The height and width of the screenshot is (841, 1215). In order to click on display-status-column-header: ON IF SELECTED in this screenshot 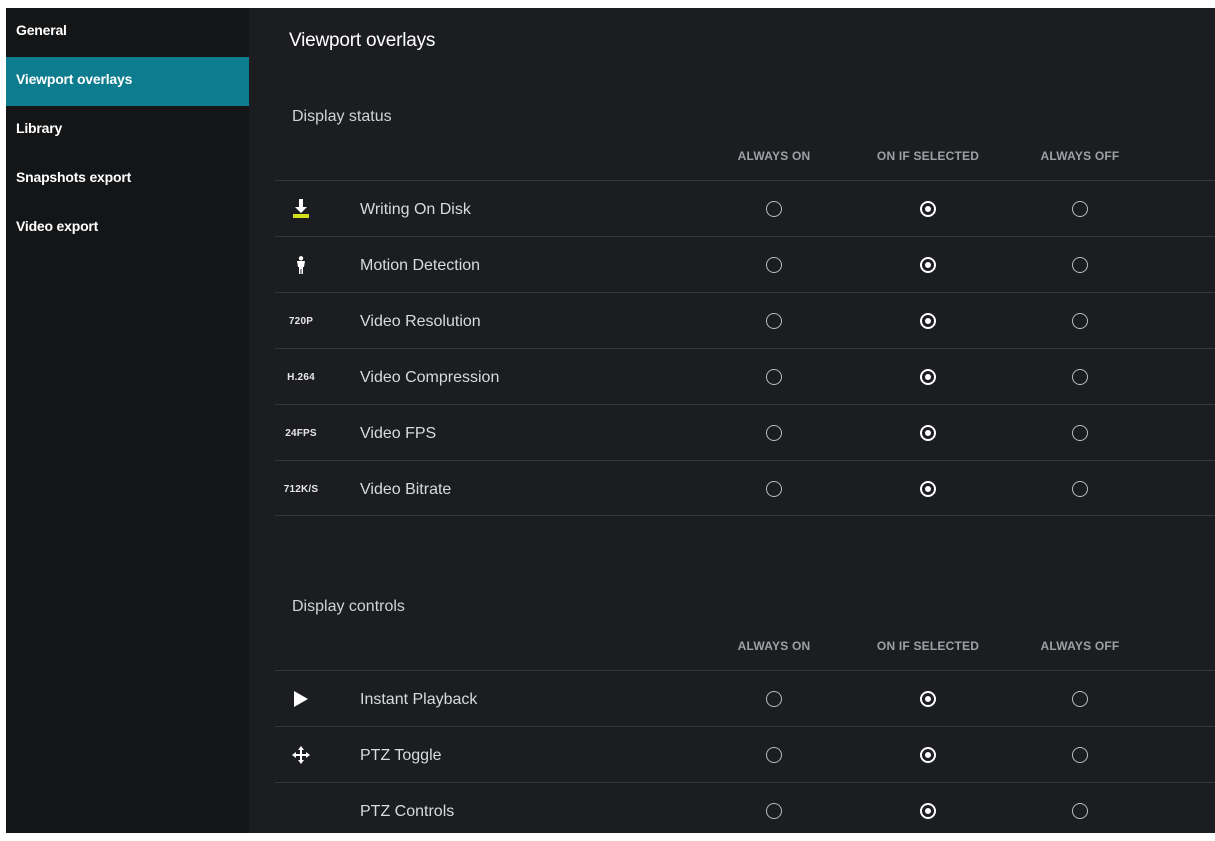, I will do `click(928, 156)`.